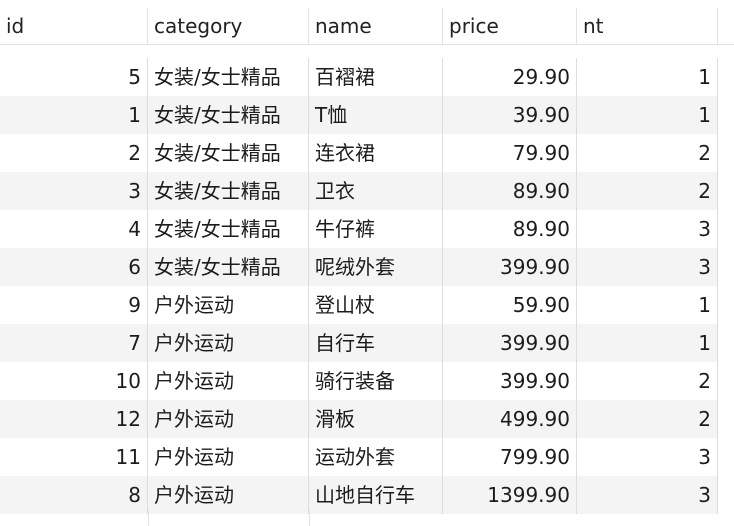 This screenshot has width=734, height=526. I want to click on table-row: 3 女装/女士精品 卫衣 89.90 2, so click(359, 191).